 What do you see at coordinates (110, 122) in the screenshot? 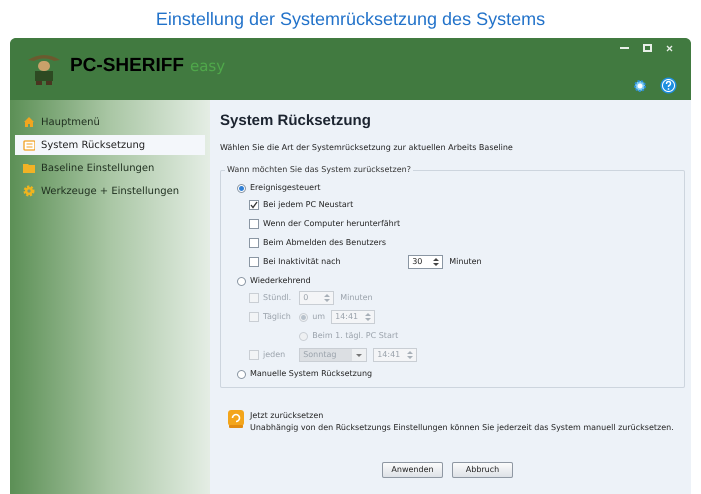
I see `sidebar-item: Hauptmenü` at bounding box center [110, 122].